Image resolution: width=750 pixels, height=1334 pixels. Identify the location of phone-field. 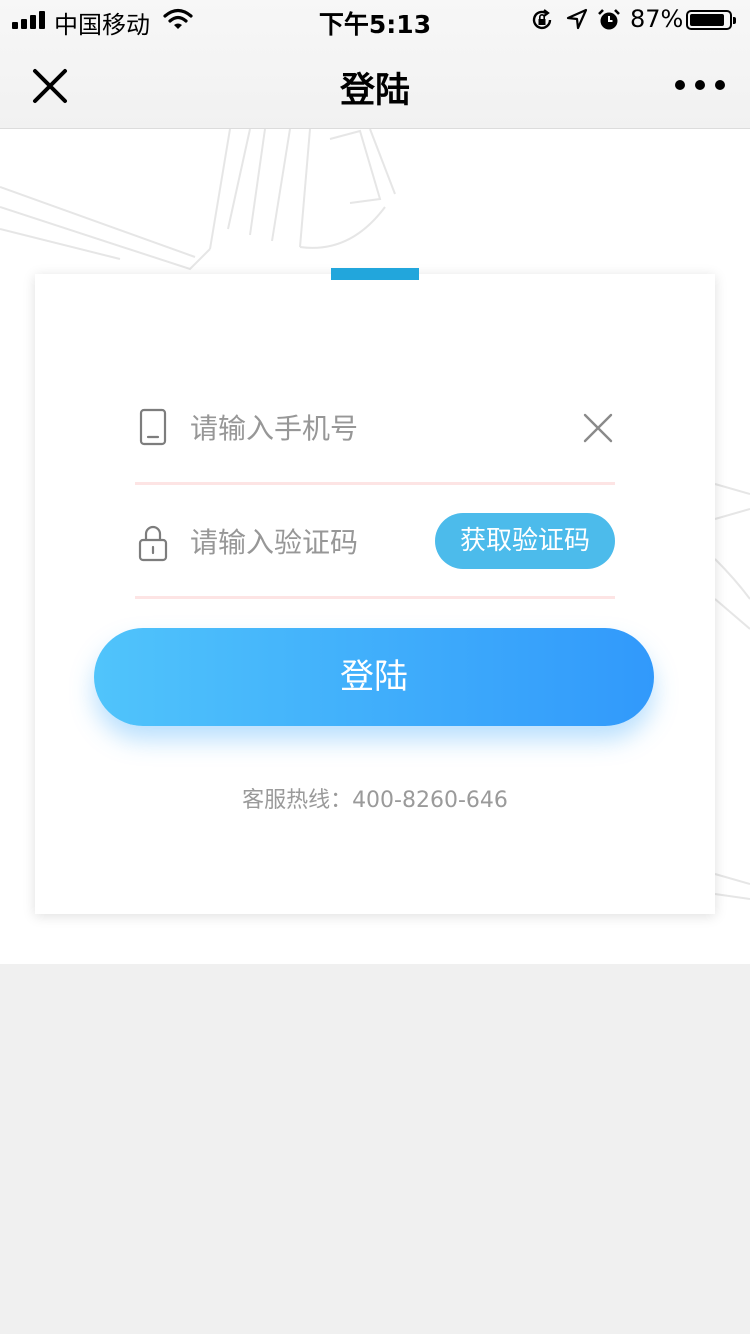
(375, 428).